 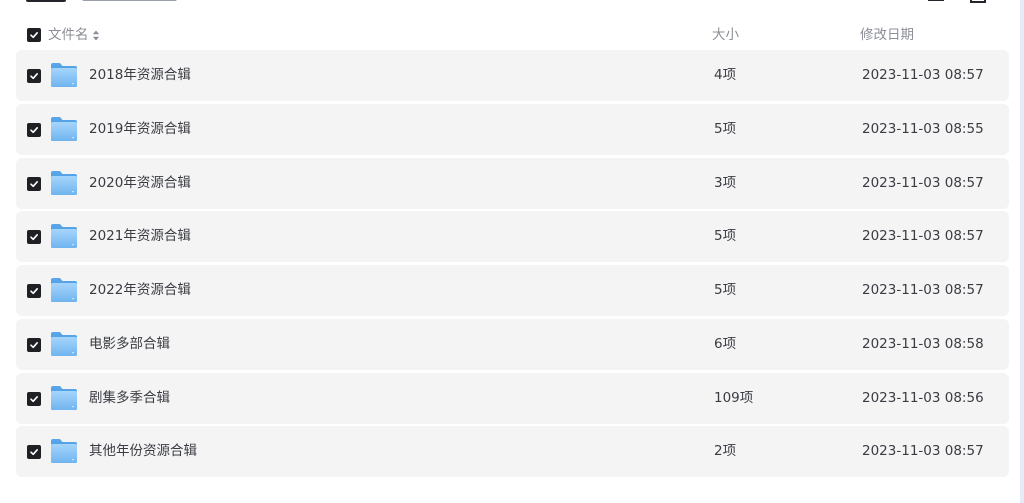 I want to click on file-modified-date: 2023-11-03 08:55, so click(x=923, y=128).